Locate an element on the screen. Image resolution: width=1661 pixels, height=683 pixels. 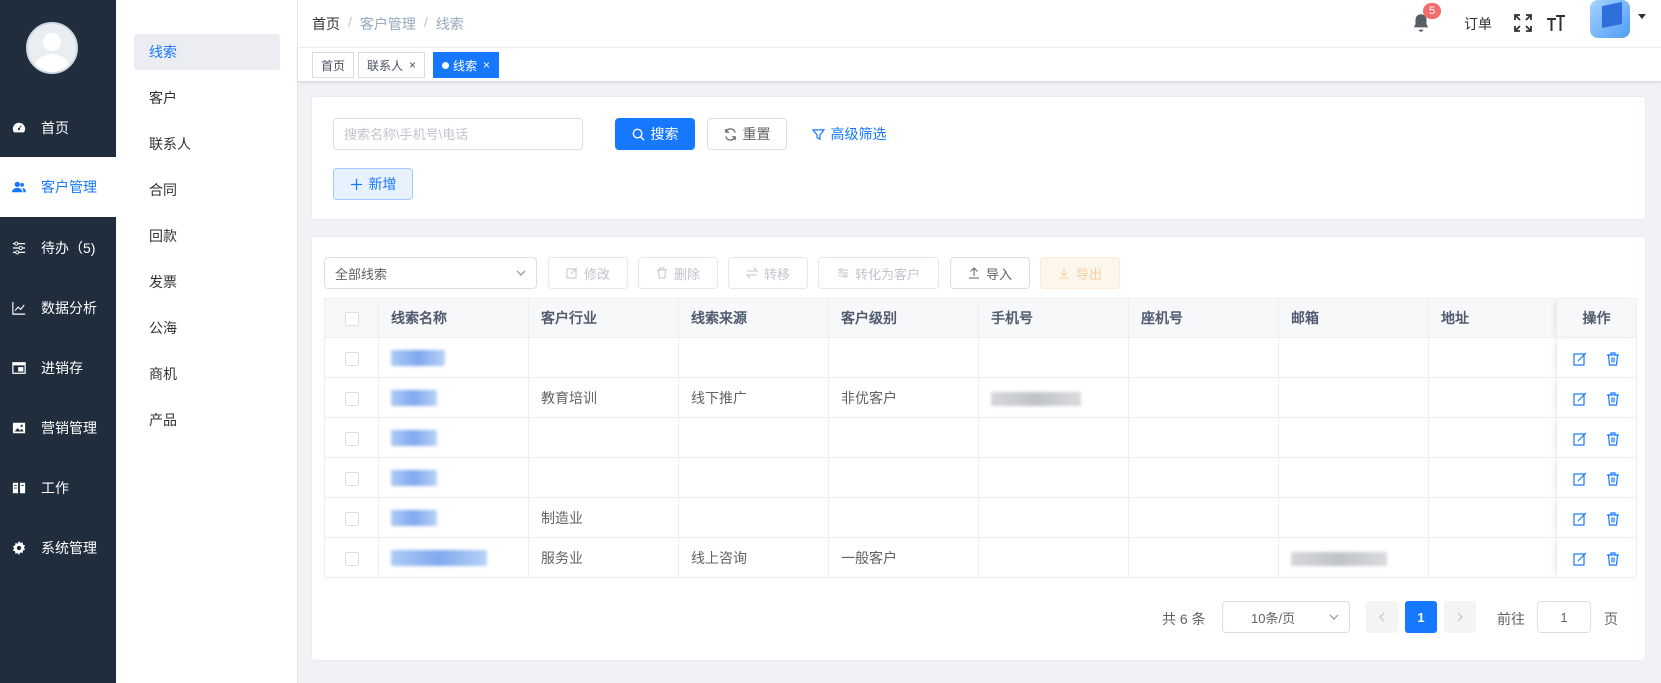
nav-item-label: 营销管理 is located at coordinates (69, 428).